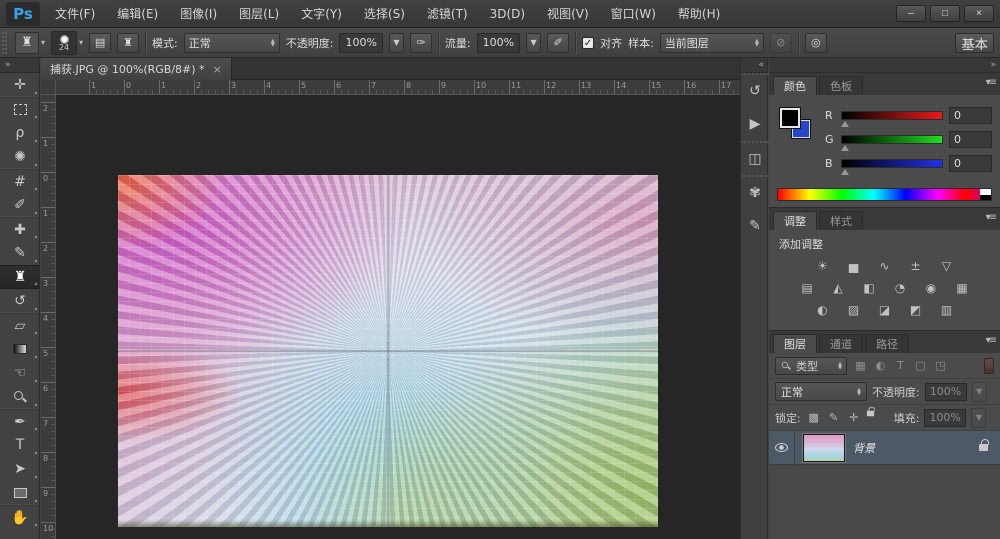 This screenshot has height=539, width=1000. I want to click on pen-tool: ✒, so click(19, 421).